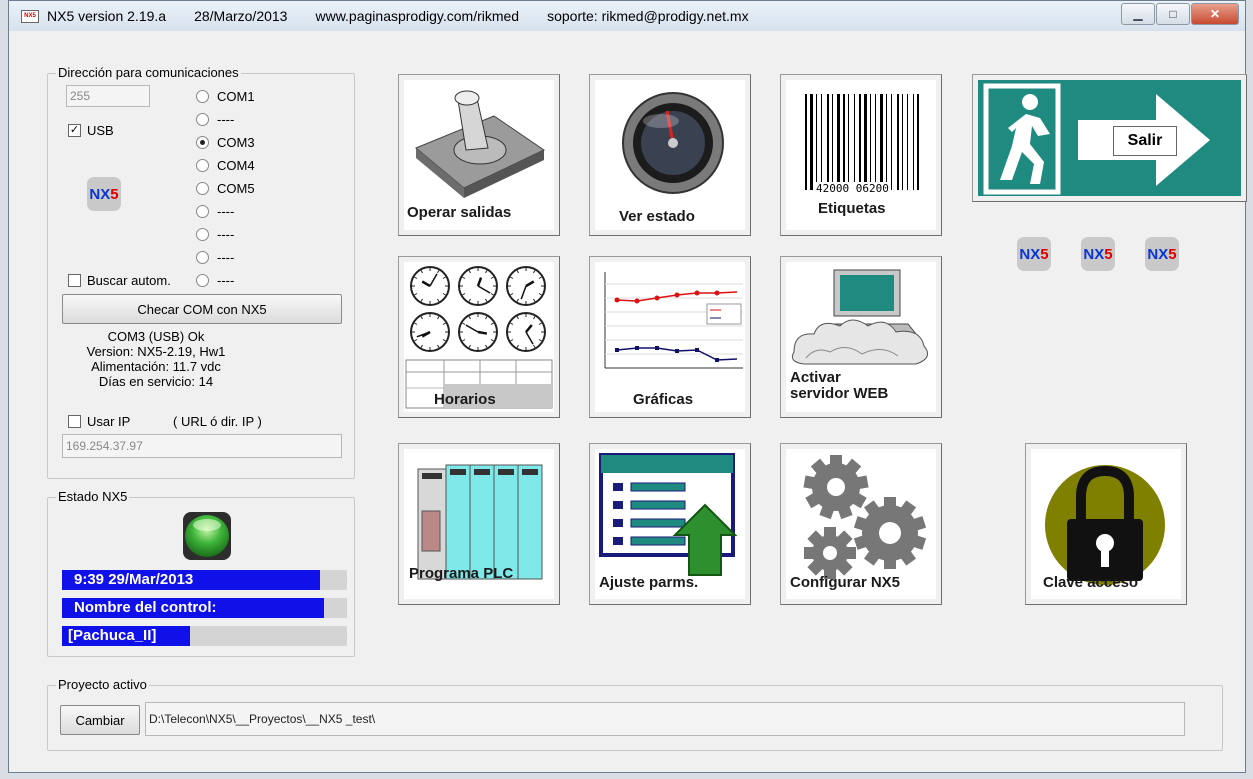 The width and height of the screenshot is (1253, 779). Describe the element at coordinates (673, 320) in the screenshot. I see `line-chart-icon` at that location.